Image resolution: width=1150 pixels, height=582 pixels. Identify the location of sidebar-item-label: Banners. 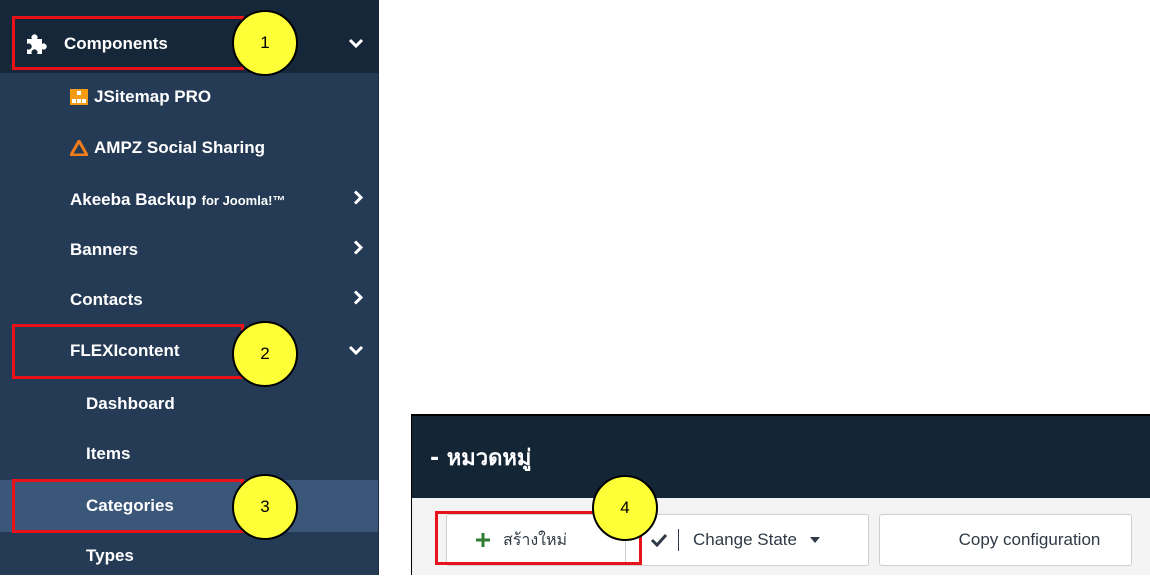
(104, 249).